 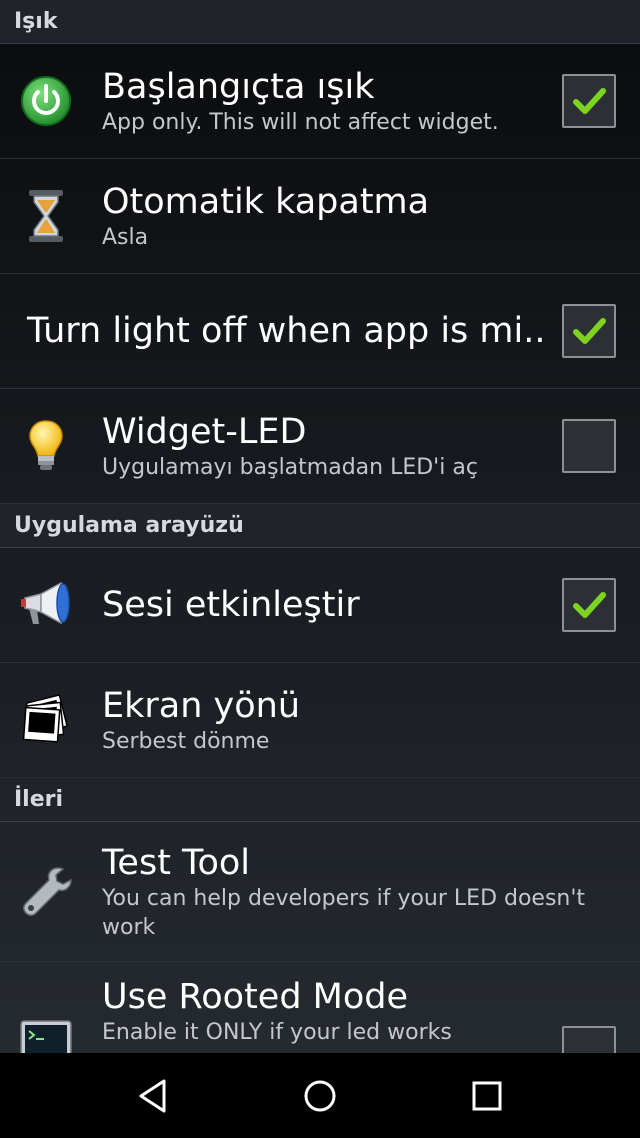 What do you see at coordinates (186, 741) in the screenshot?
I see `pref-summary: Serbest dönme` at bounding box center [186, 741].